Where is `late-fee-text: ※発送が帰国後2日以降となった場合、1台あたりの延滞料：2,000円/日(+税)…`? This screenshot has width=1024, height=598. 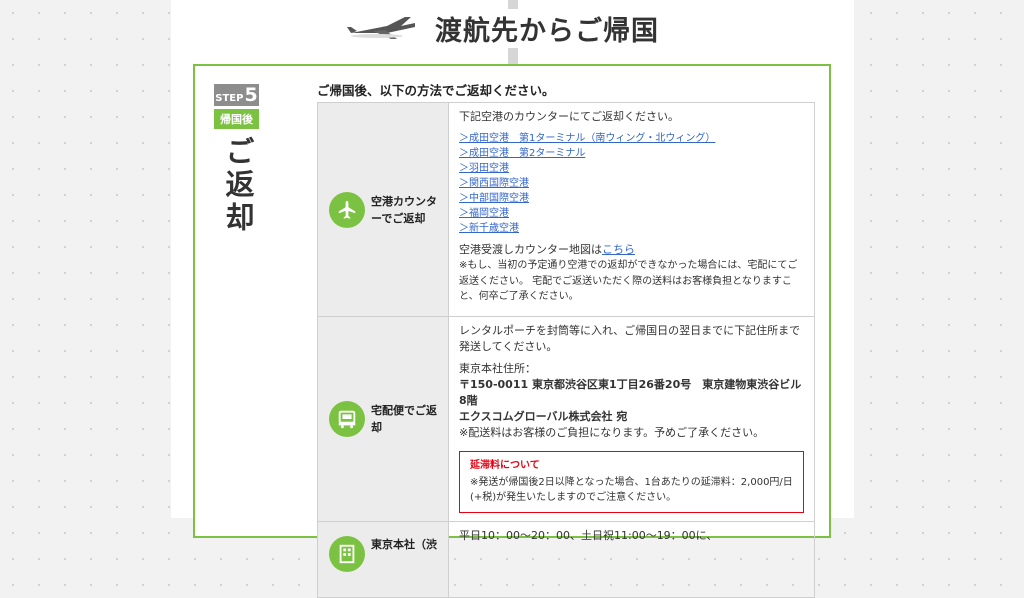
late-fee-text: ※発送が帰国後2日以降となった場合、1台あたりの延滞料：2,000円/日(+税)… is located at coordinates (631, 490).